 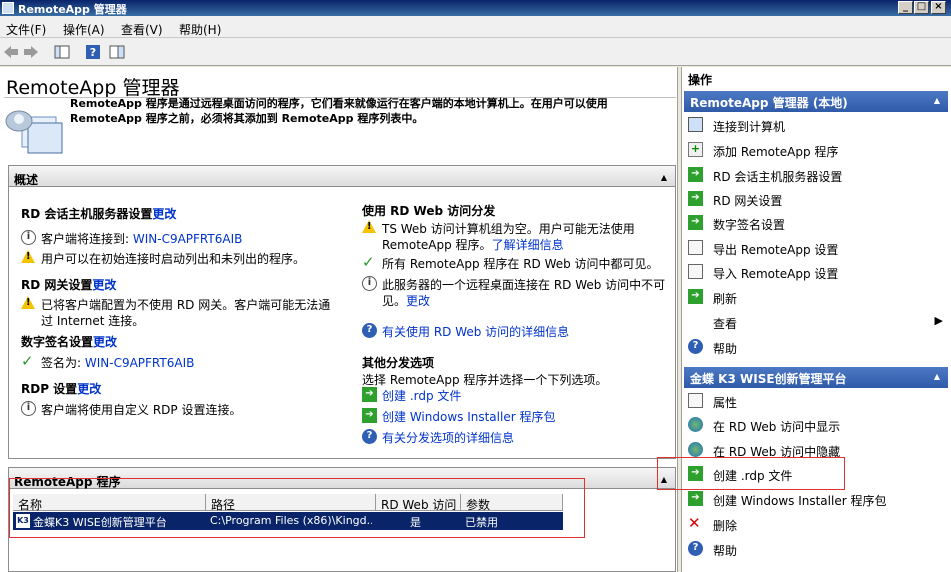 I want to click on gateway-change-link: 更改, so click(x=104, y=285).